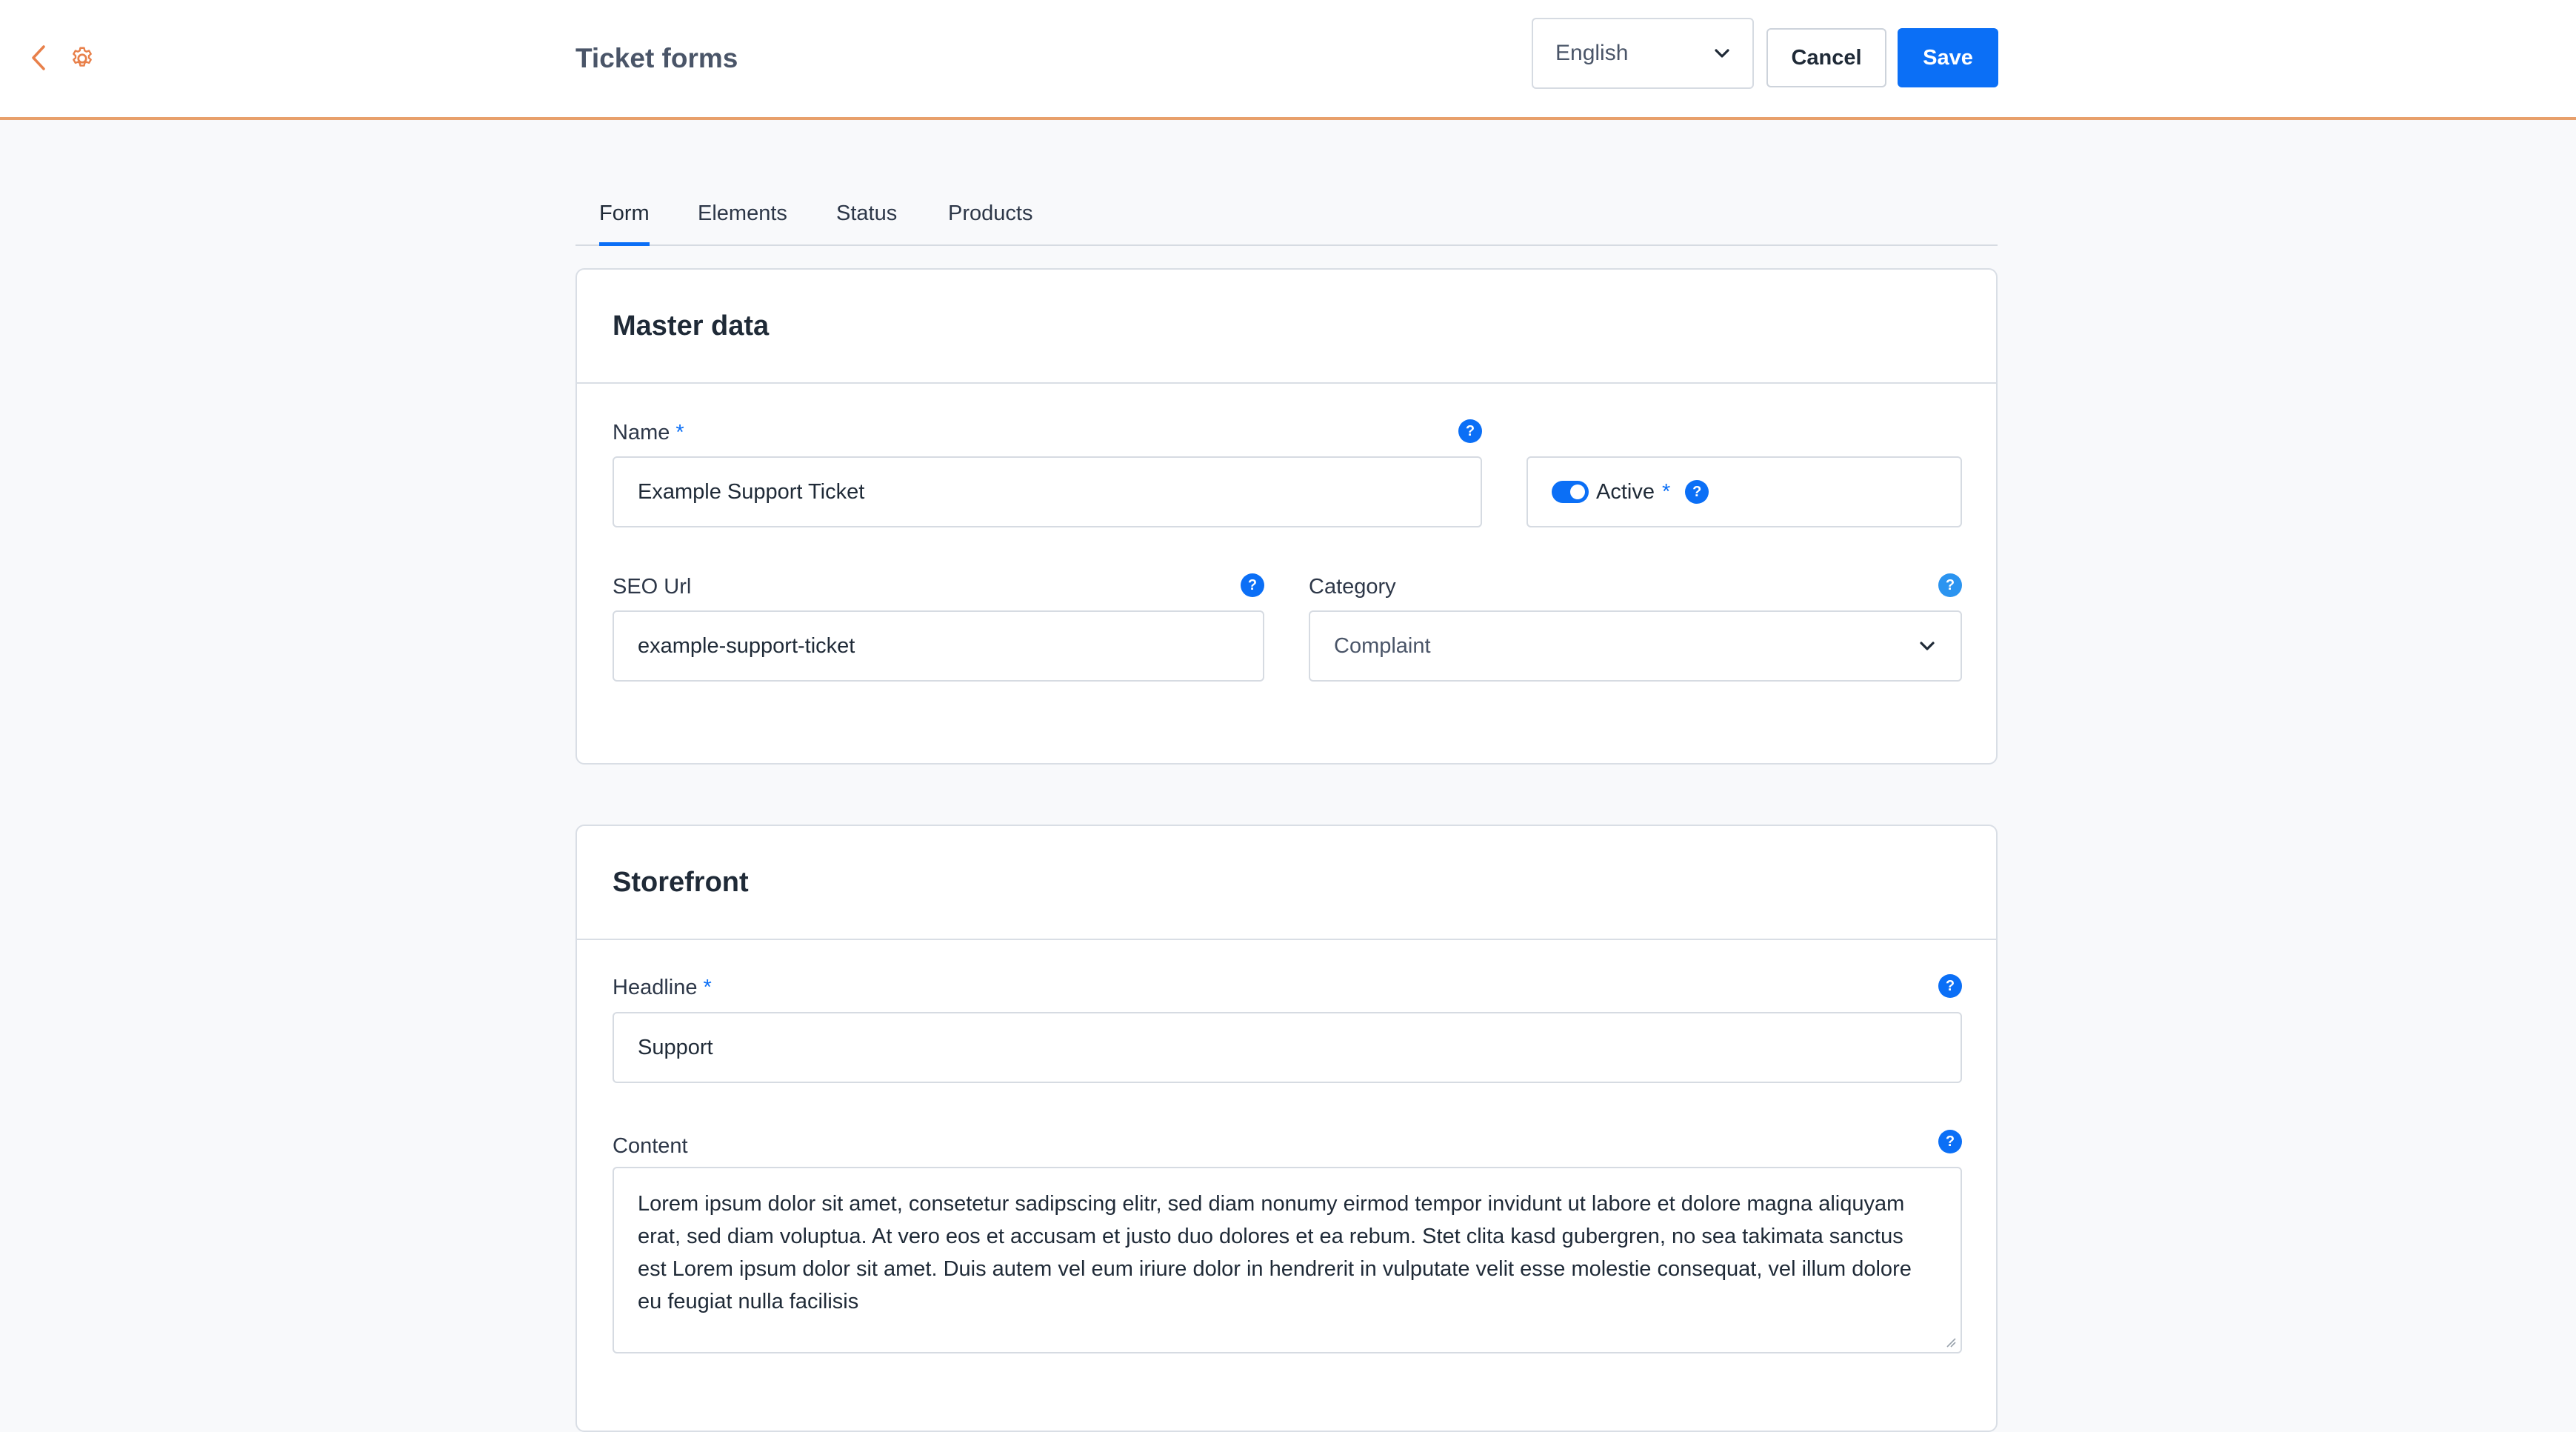 The image size is (2576, 1432). What do you see at coordinates (641, 432) in the screenshot?
I see `name-label-text: Name` at bounding box center [641, 432].